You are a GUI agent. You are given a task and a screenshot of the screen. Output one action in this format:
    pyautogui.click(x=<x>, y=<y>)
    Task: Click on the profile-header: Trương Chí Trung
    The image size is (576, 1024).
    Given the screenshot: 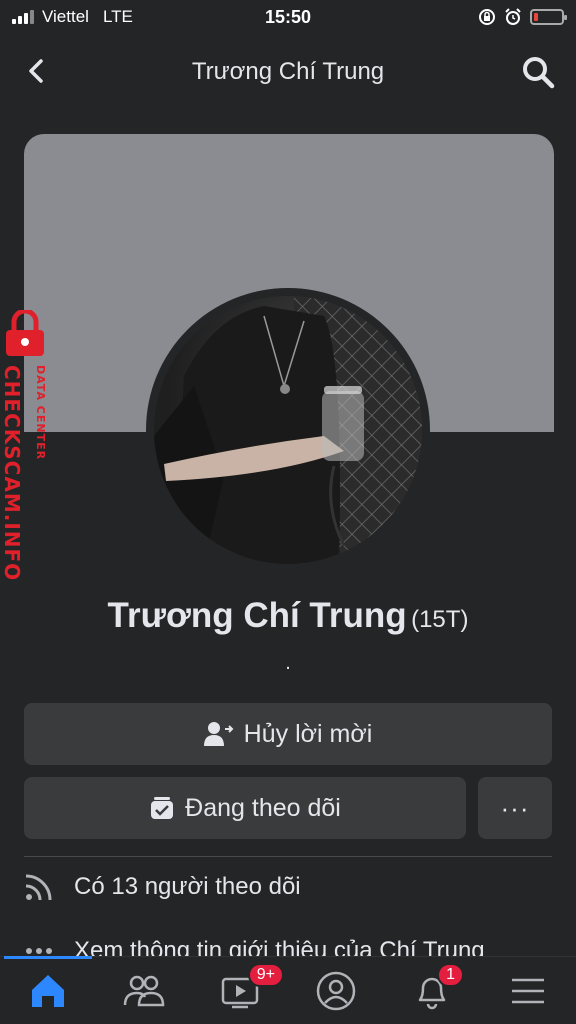 What is the action you would take?
    pyautogui.click(x=288, y=72)
    